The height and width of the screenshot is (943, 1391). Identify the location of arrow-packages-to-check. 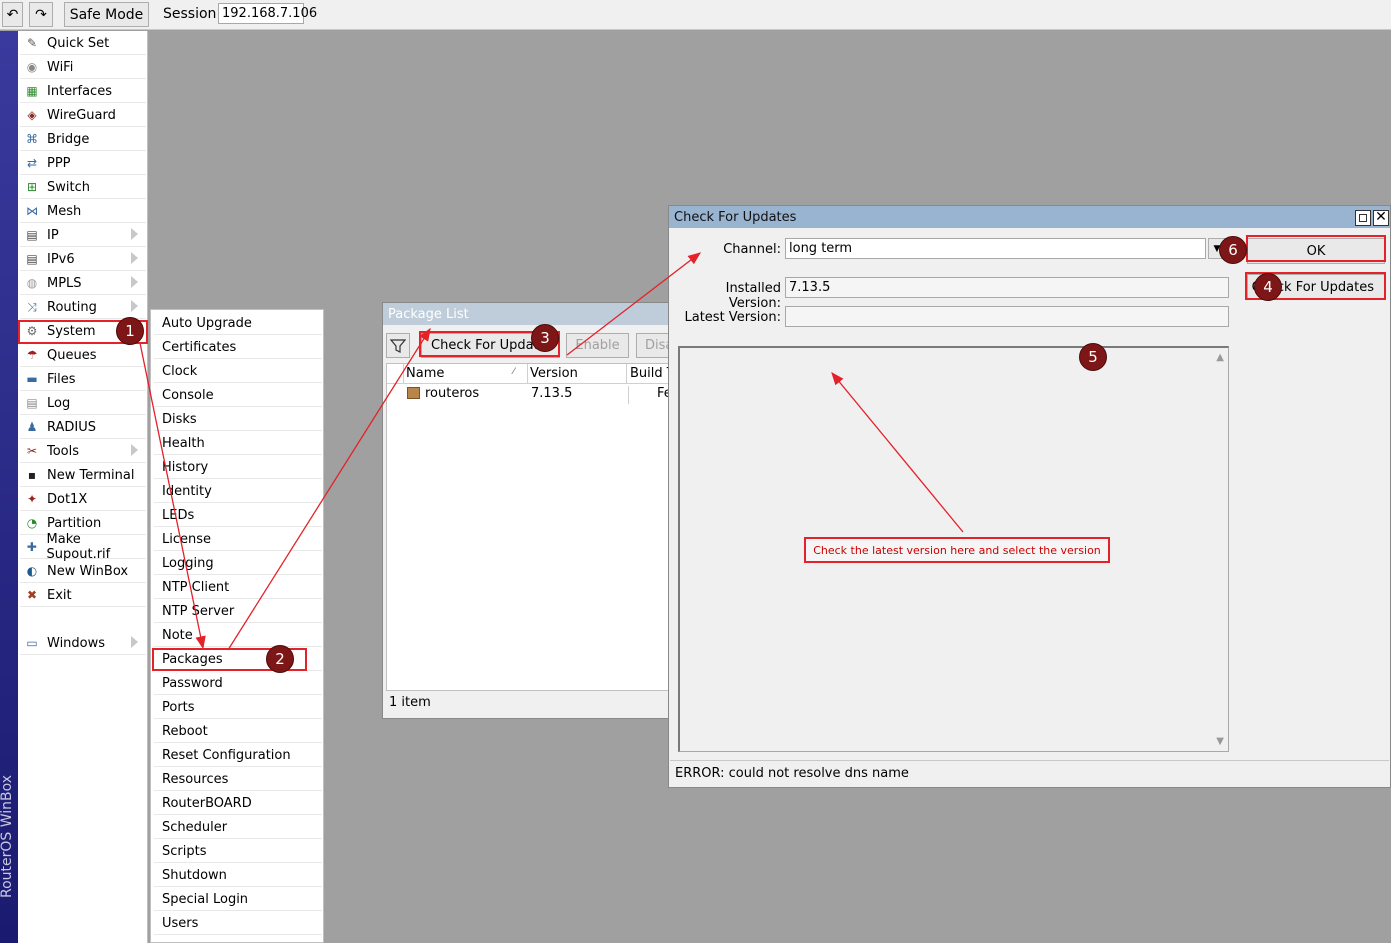
(329, 489).